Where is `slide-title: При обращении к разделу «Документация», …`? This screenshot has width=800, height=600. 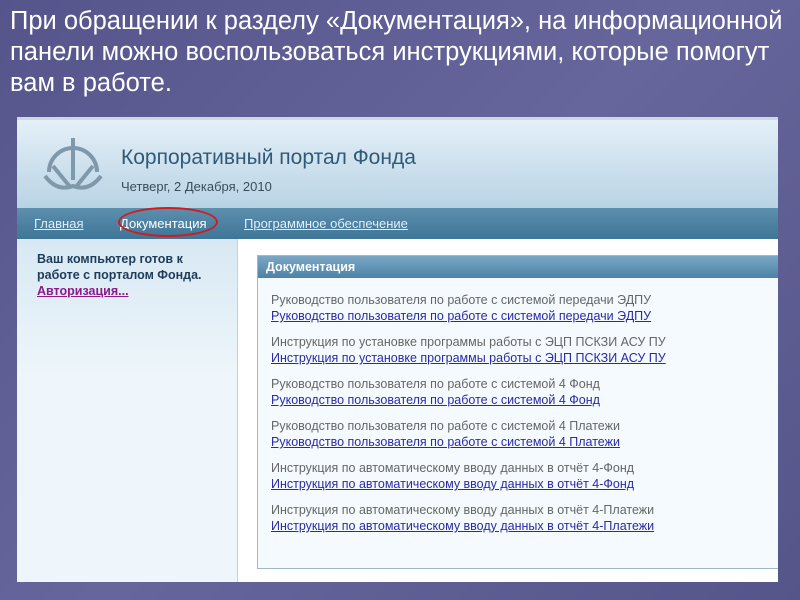
slide-title: При обращении к разделу «Документация», … is located at coordinates (396, 52).